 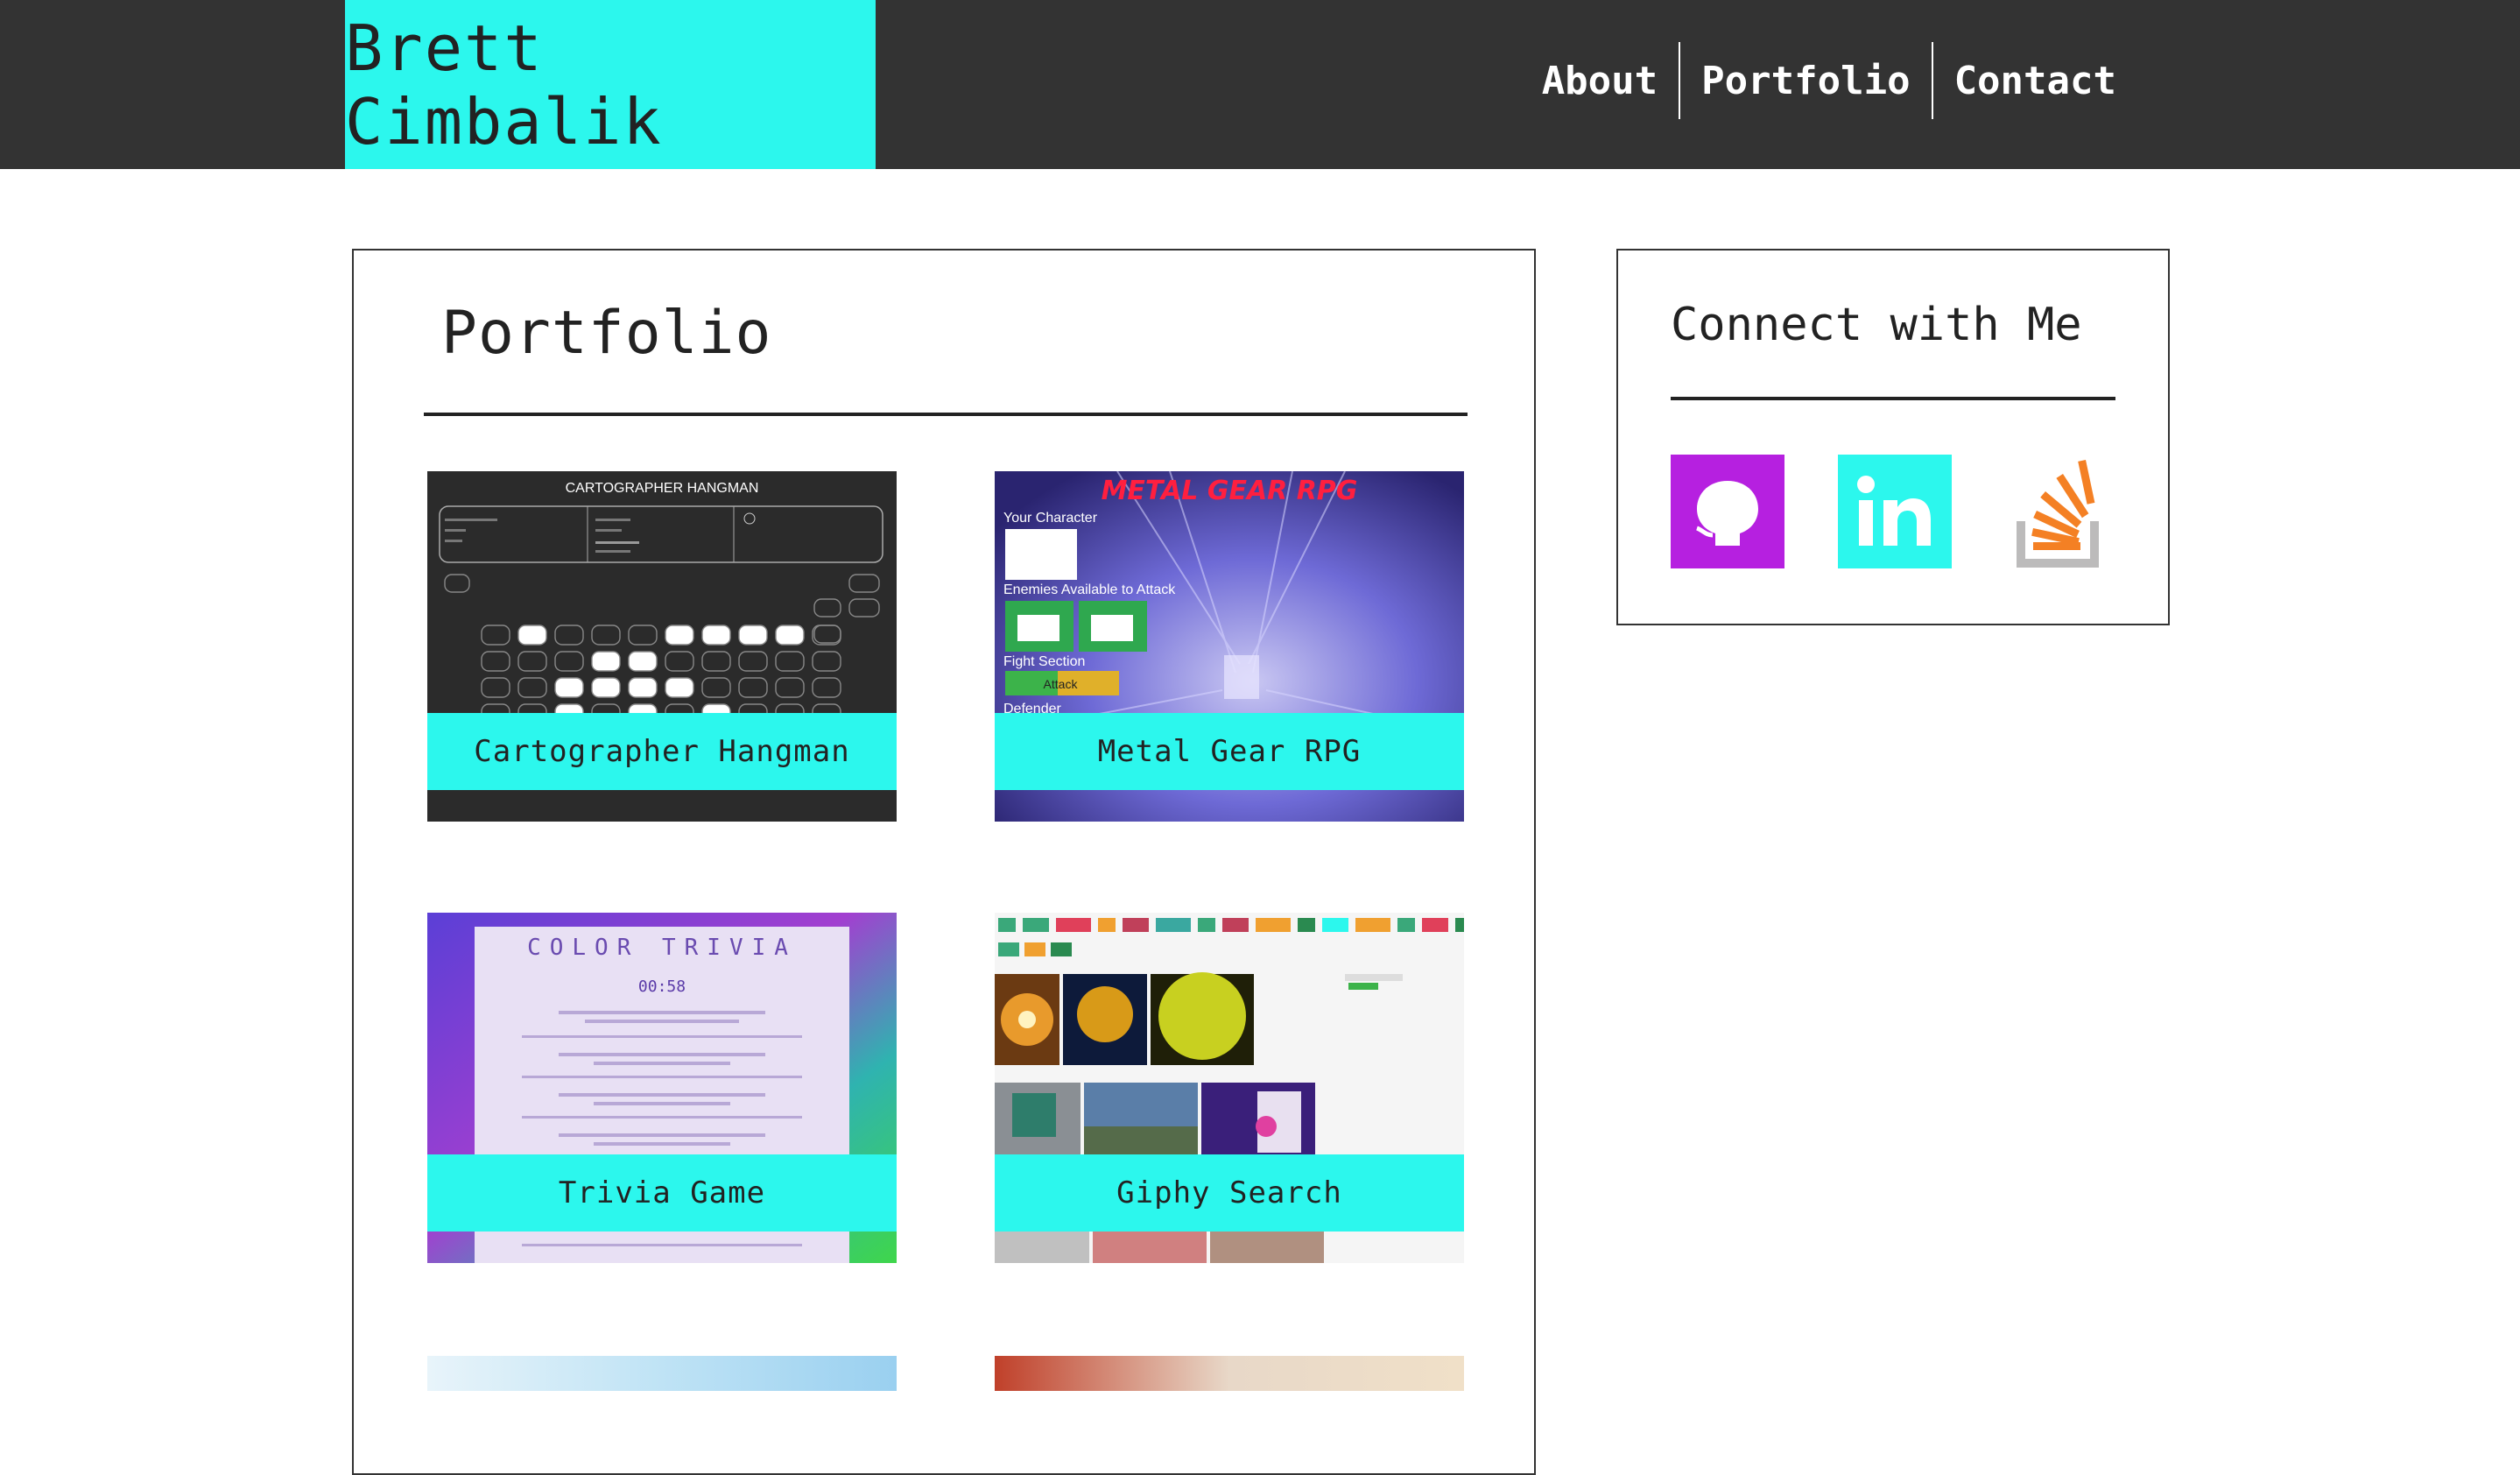 What do you see at coordinates (1044, 661) in the screenshot?
I see `svg-text: Fight Section` at bounding box center [1044, 661].